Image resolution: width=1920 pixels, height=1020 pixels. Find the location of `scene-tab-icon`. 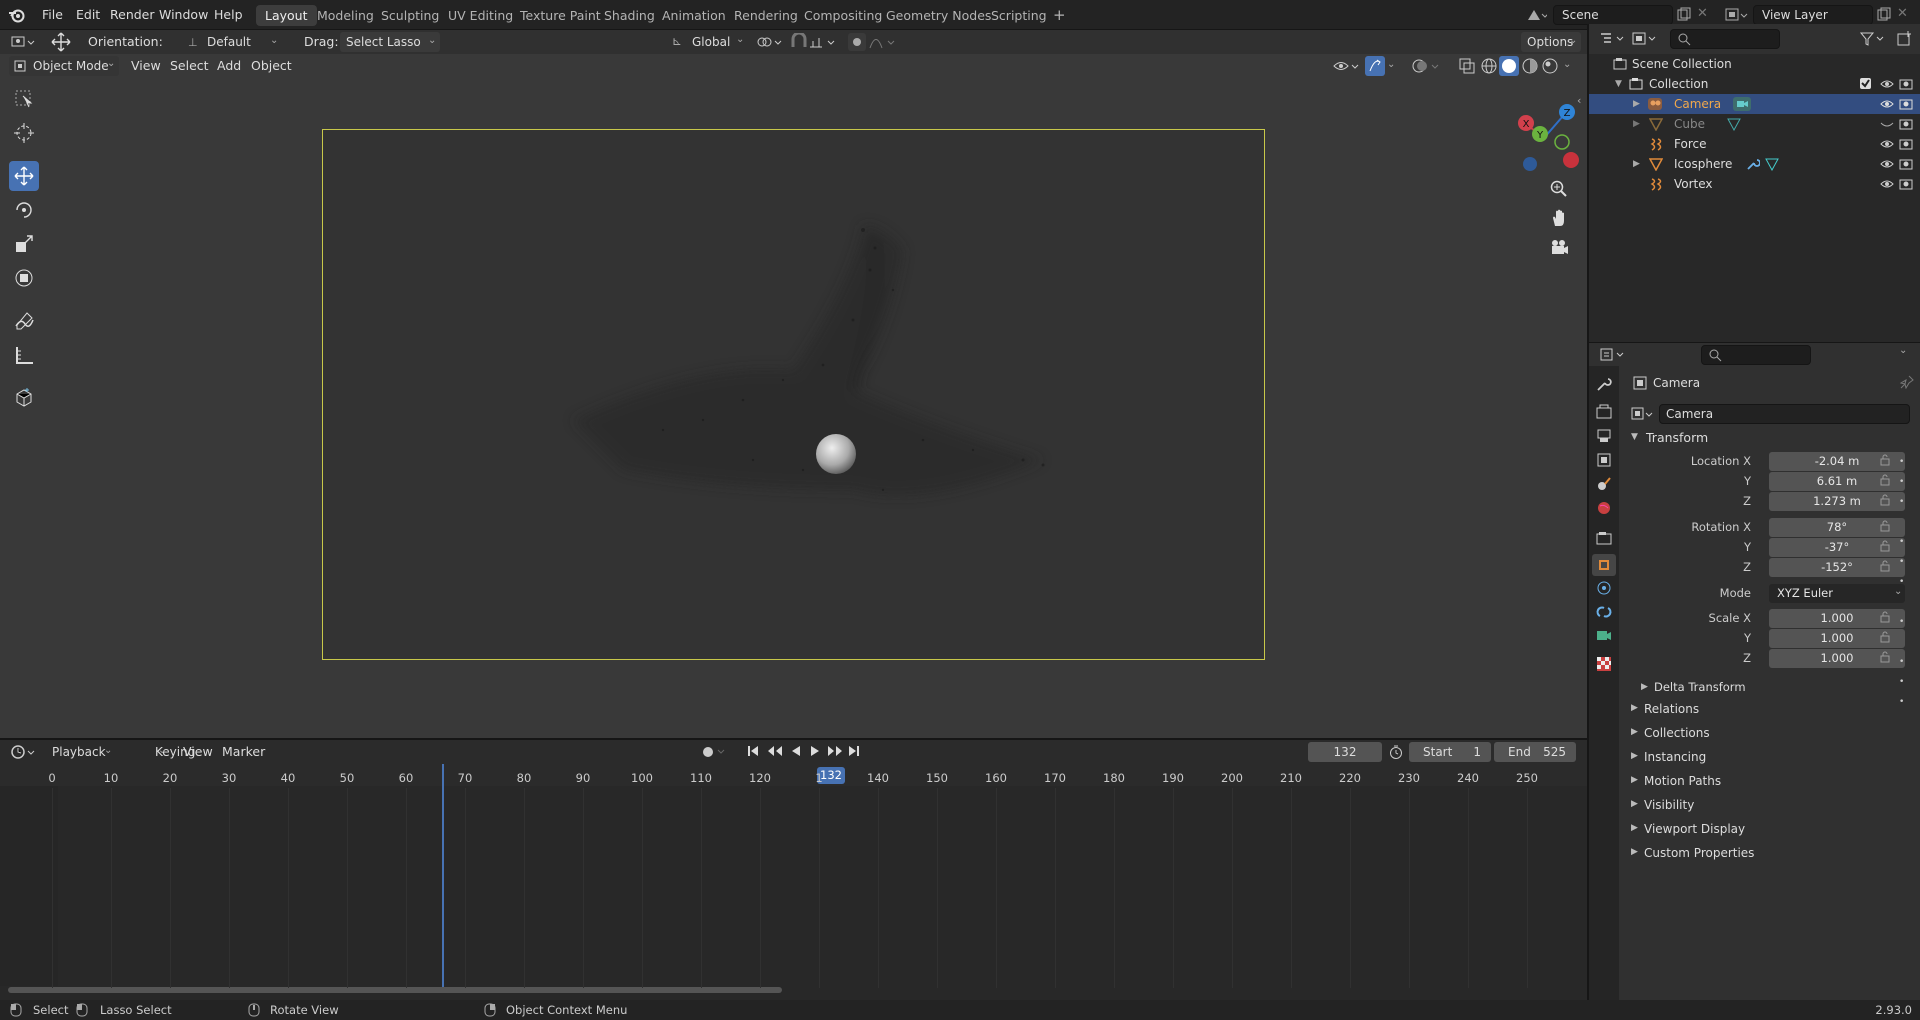

scene-tab-icon is located at coordinates (1604, 484).